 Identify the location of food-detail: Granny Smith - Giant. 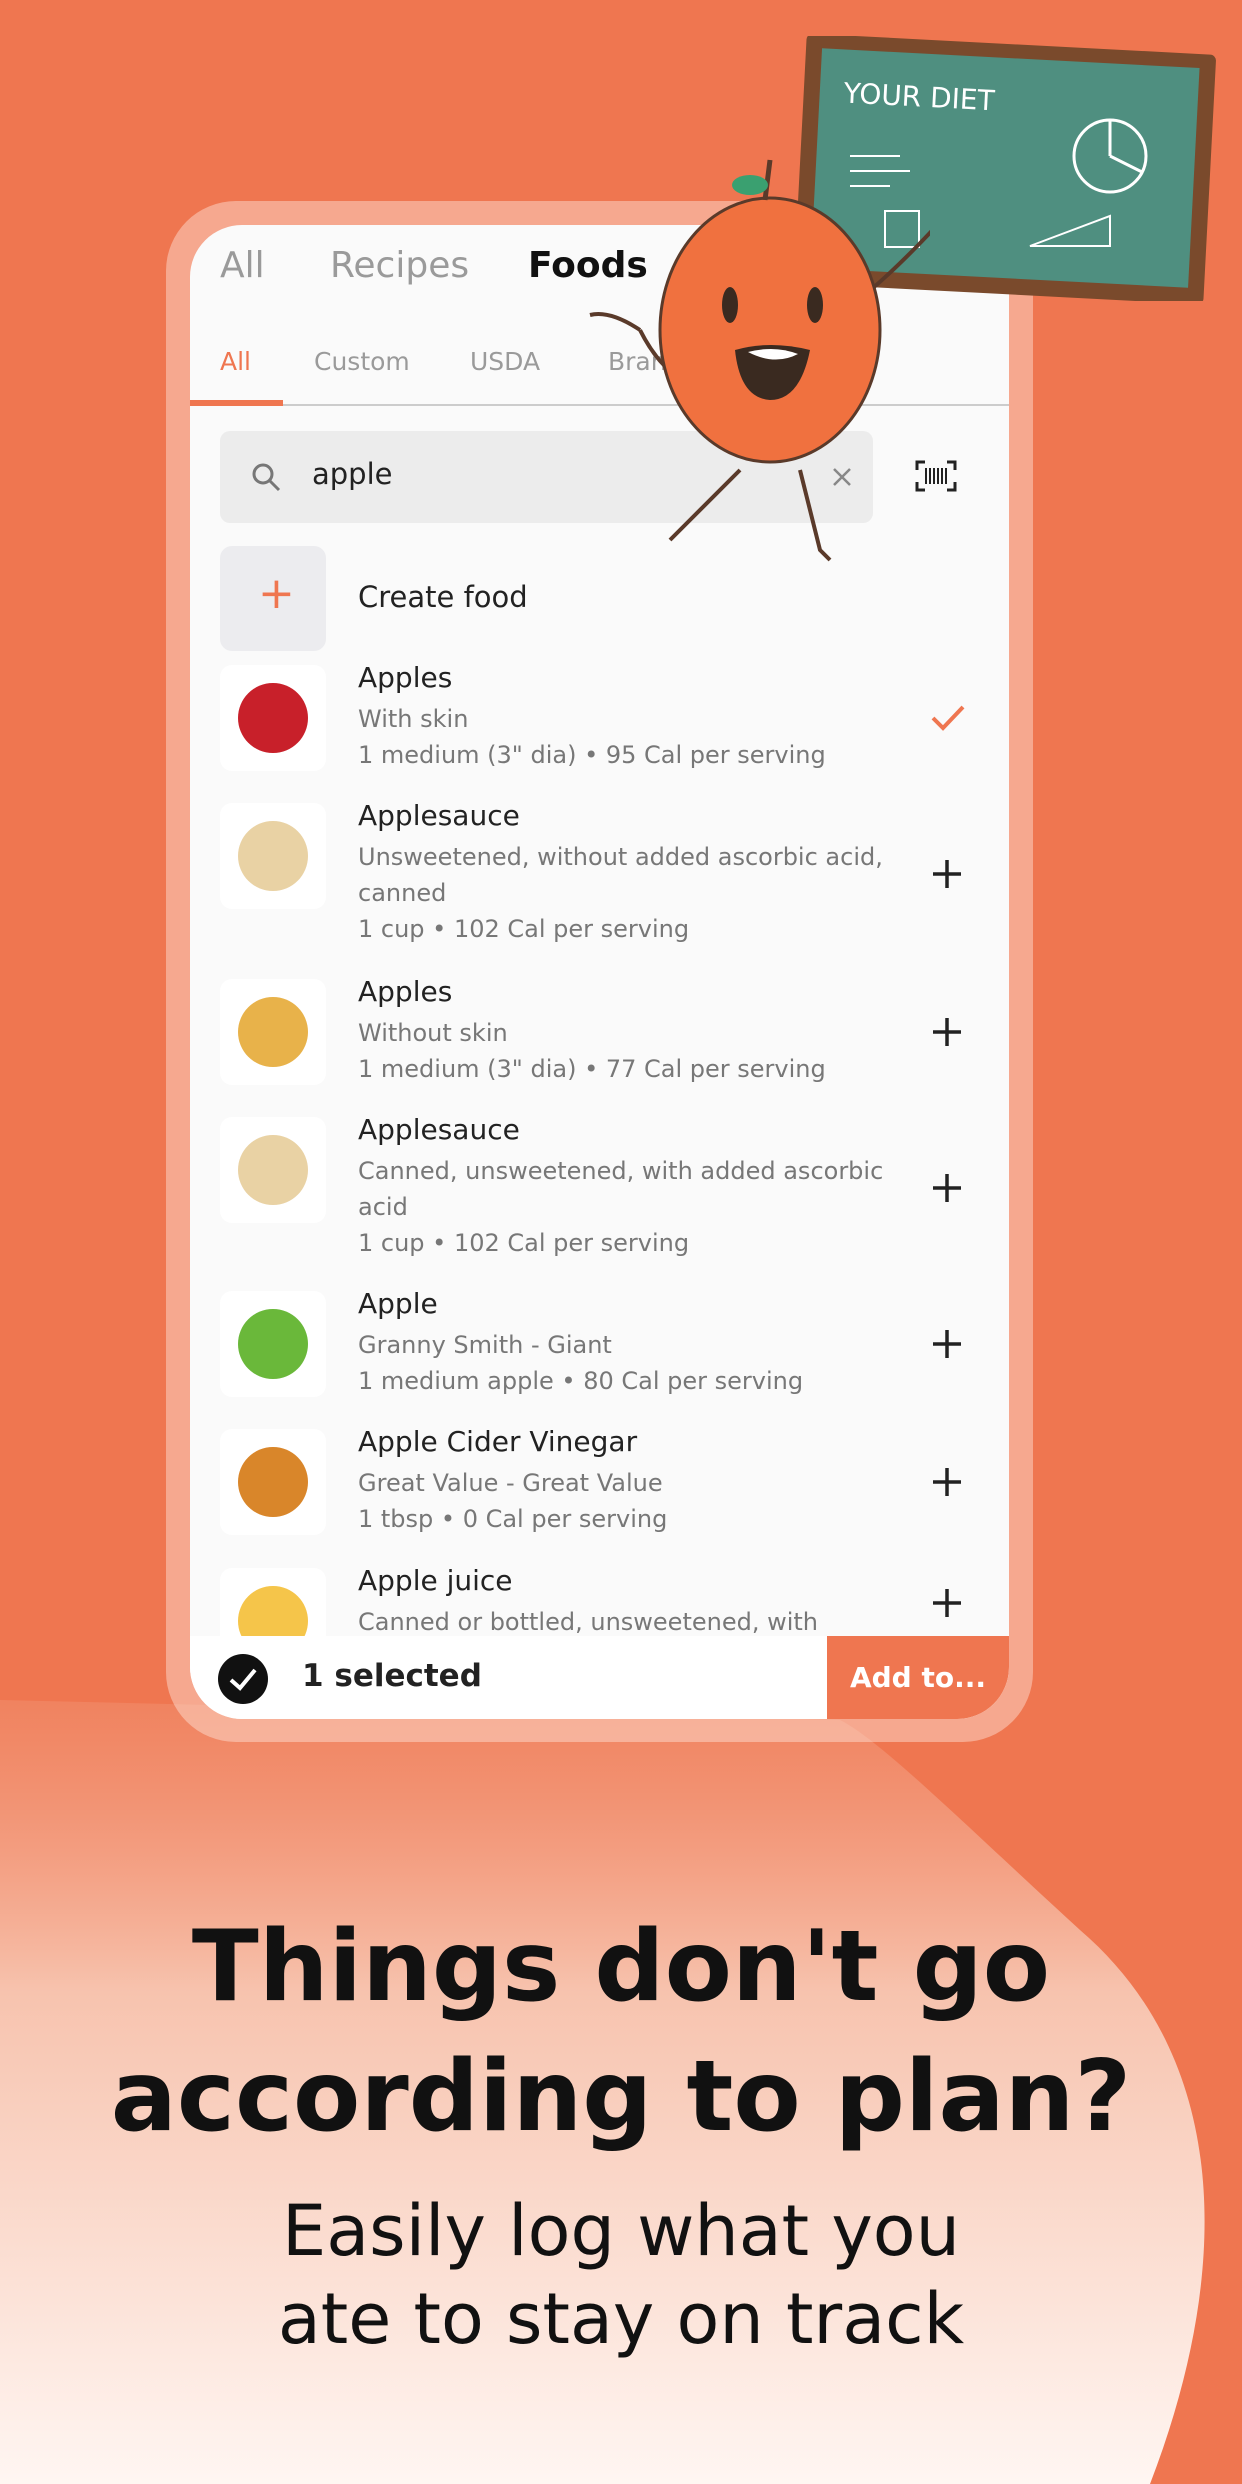
(485, 1345).